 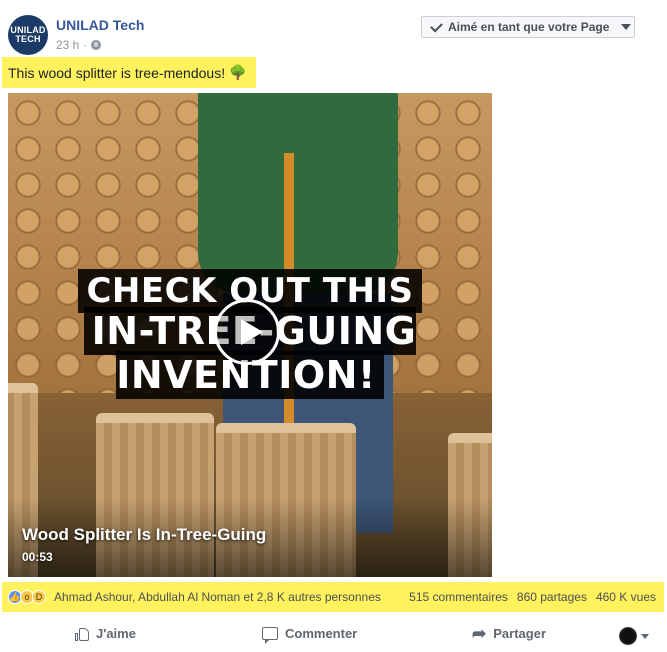 I want to click on comment-button-label: Commenter, so click(x=321, y=633).